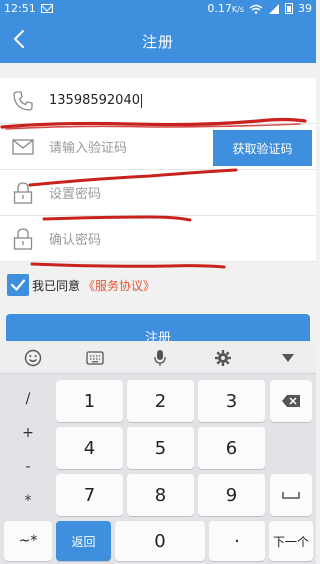 This screenshot has height=564, width=320. What do you see at coordinates (231, 495) in the screenshot?
I see `key-9: 9` at bounding box center [231, 495].